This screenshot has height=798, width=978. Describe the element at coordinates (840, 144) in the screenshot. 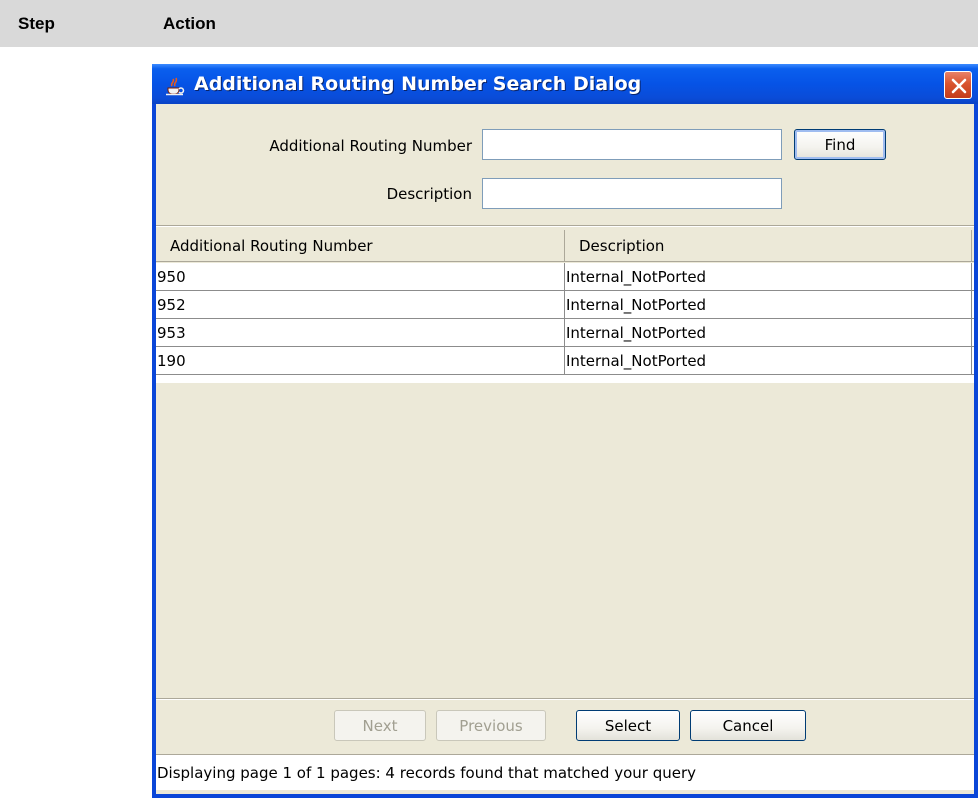

I see `find-button: Find` at that location.